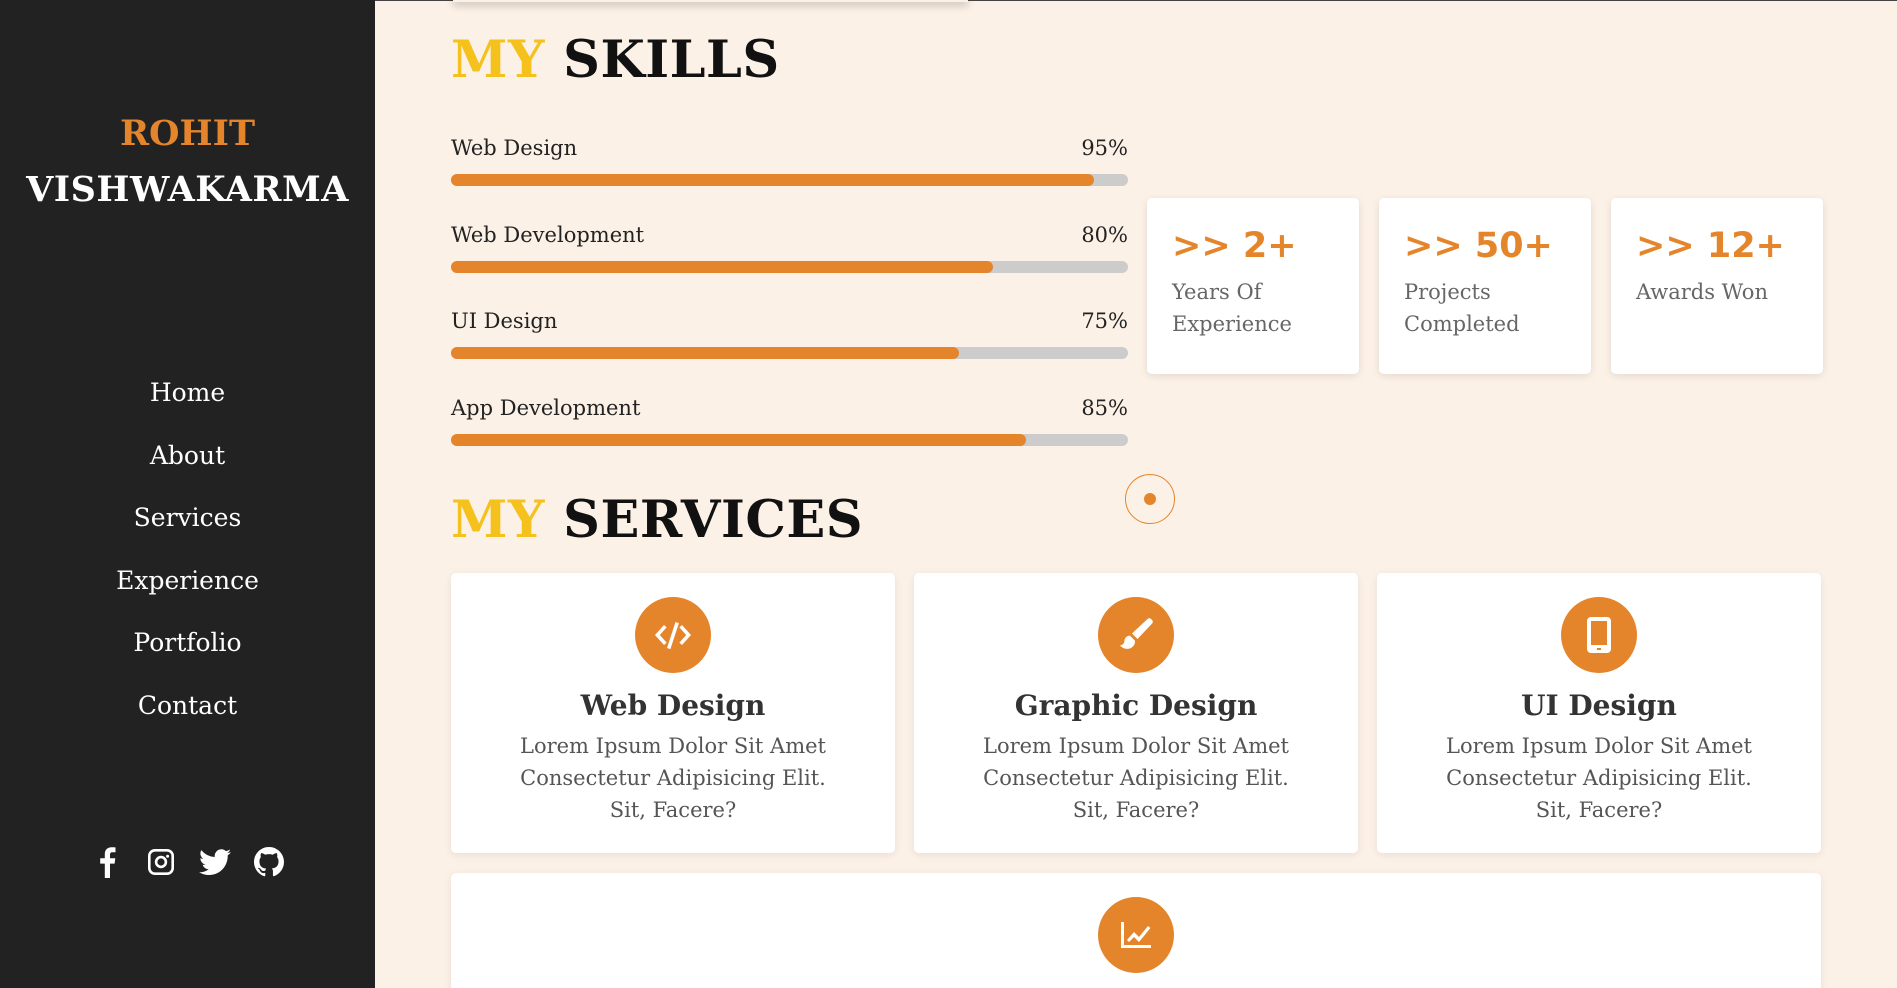 The width and height of the screenshot is (1897, 988). I want to click on nav-item-home: Home, so click(187, 393).